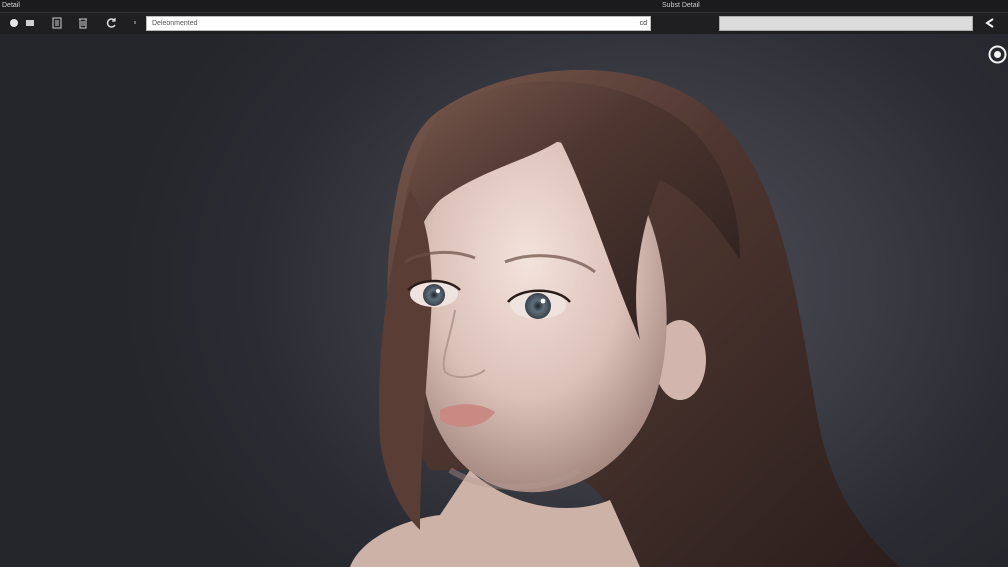 Image resolution: width=1008 pixels, height=567 pixels. What do you see at coordinates (643, 23) in the screenshot?
I see `url-action-button: cd` at bounding box center [643, 23].